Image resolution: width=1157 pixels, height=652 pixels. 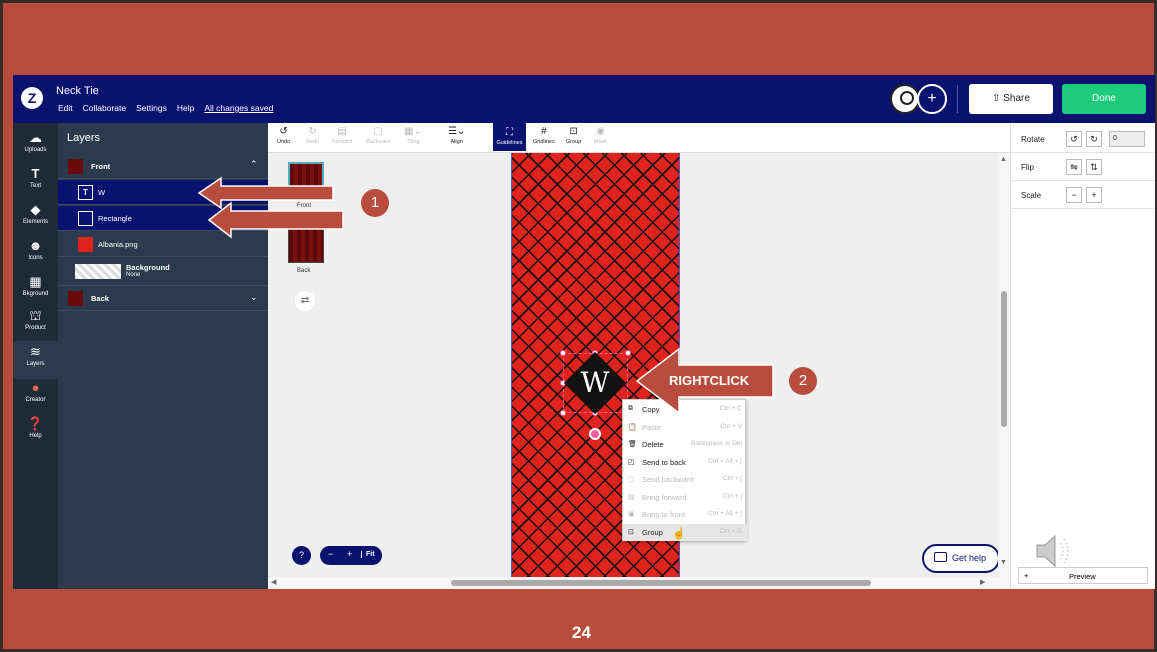 I want to click on annotation-arrow-1b, so click(x=275, y=220).